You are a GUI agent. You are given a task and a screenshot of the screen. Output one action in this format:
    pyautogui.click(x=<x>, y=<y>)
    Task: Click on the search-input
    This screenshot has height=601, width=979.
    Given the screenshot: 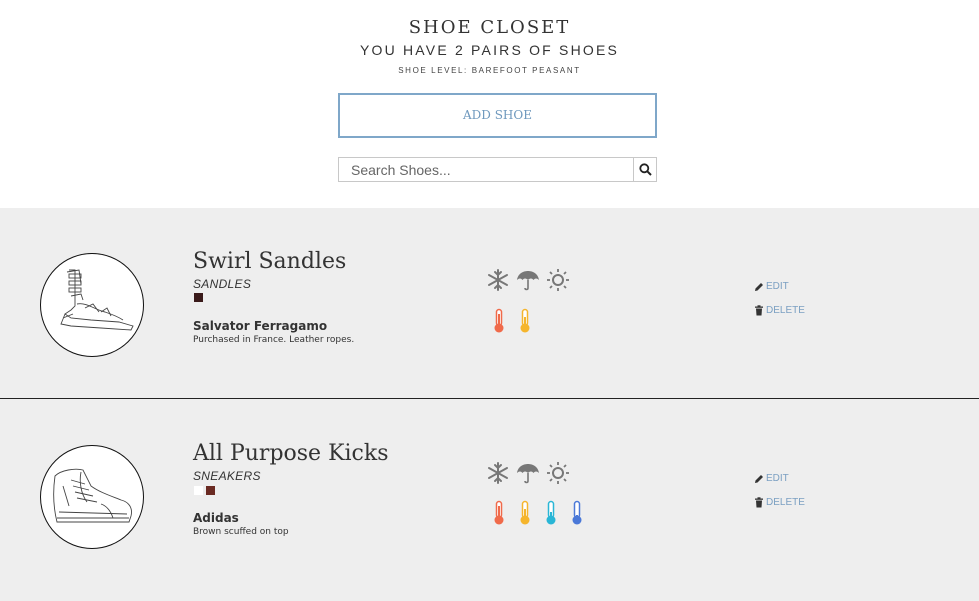 What is the action you would take?
    pyautogui.click(x=485, y=169)
    